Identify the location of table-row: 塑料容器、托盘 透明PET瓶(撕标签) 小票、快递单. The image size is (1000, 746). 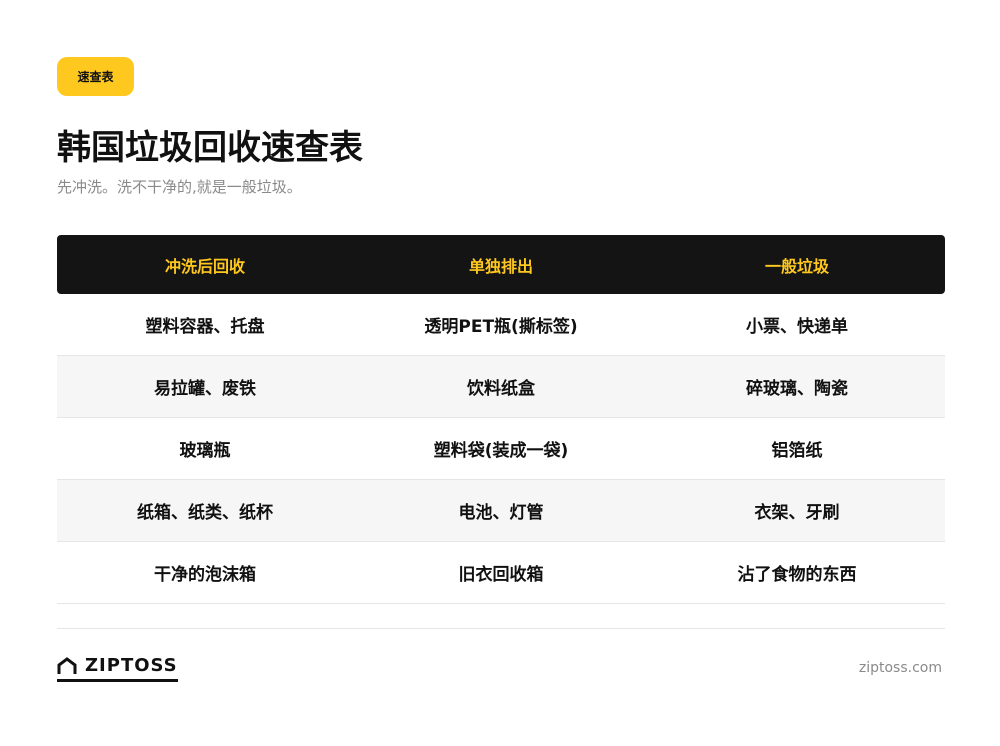
(501, 325).